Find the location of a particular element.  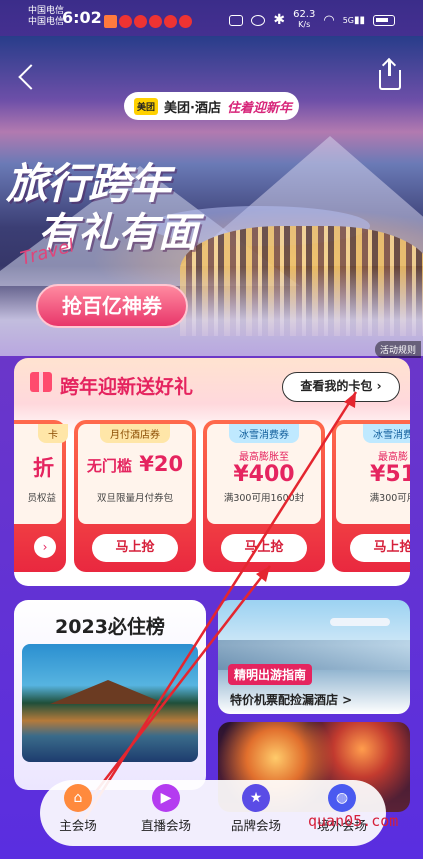

meituan-logo: 美团 is located at coordinates (146, 106).